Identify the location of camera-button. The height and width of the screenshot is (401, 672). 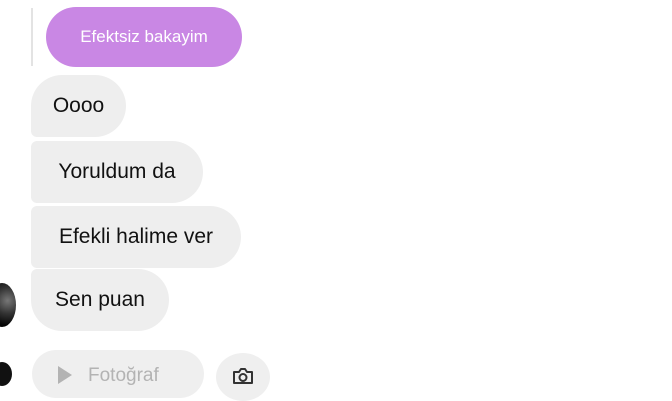
(243, 377).